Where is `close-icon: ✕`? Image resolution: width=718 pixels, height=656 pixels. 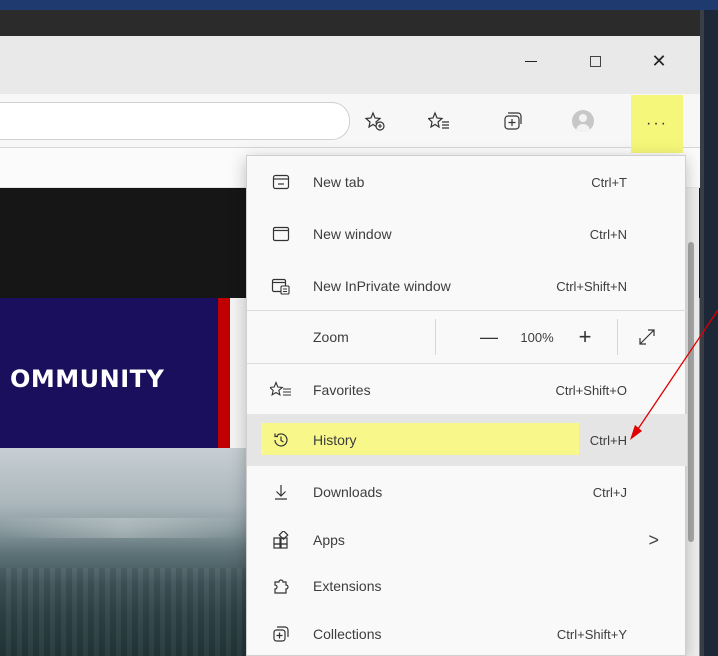
close-icon: ✕ is located at coordinates (659, 60).